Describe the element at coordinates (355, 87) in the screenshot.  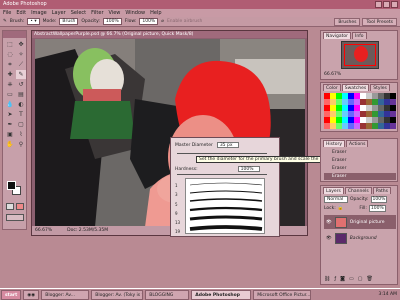
I see `tab-swatches: Swatches` at that location.